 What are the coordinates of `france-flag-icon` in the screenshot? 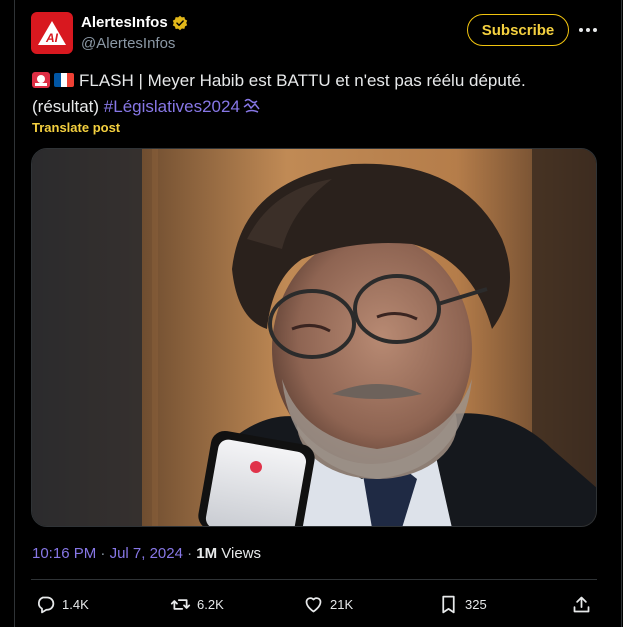 It's located at (64, 80).